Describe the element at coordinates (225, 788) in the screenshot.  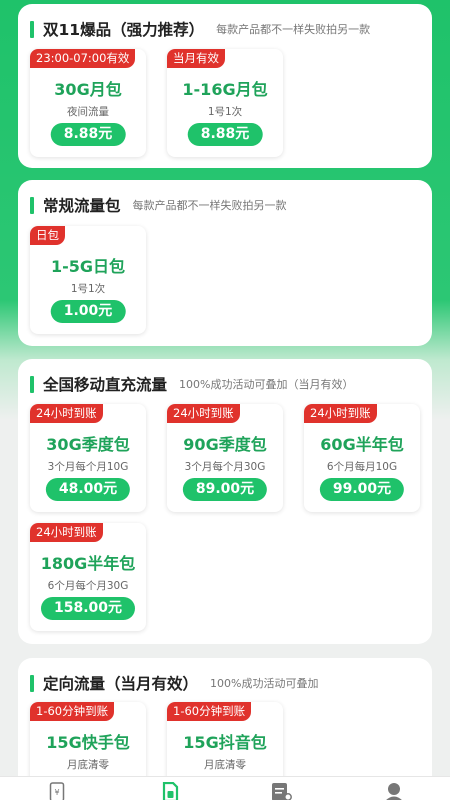
I see `bottom-tab-bar: ¥` at that location.